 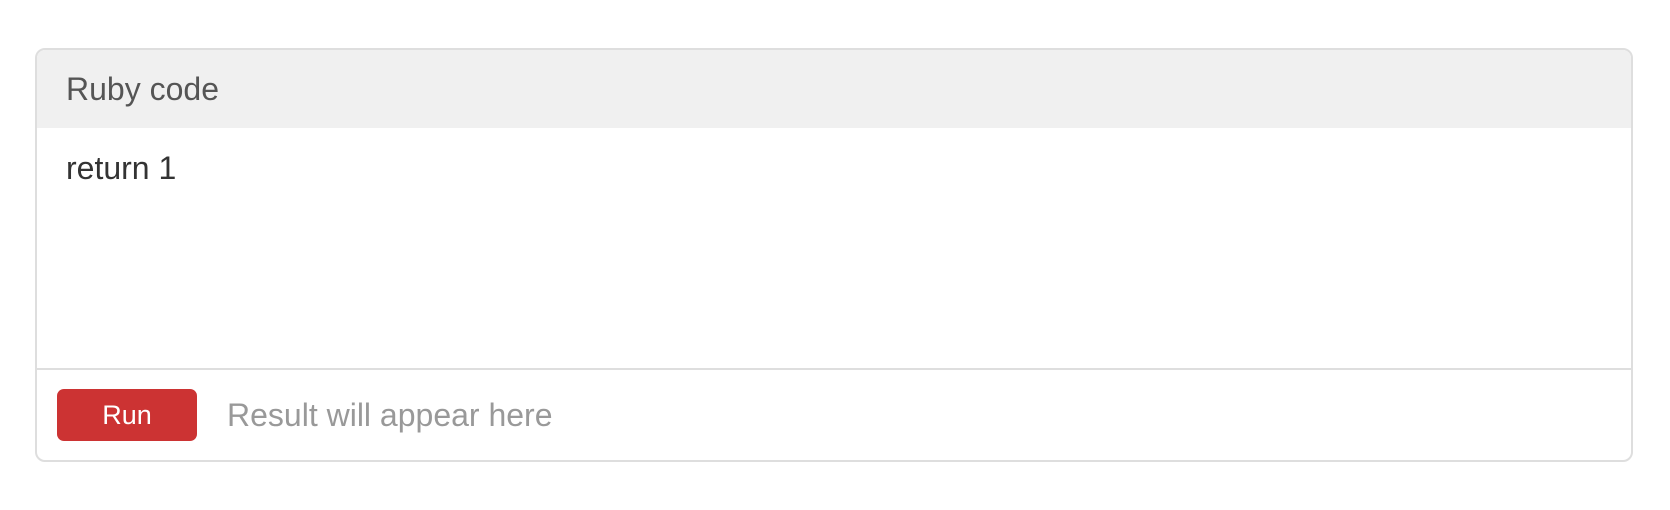 I want to click on panel-title: Ruby code, so click(x=142, y=88).